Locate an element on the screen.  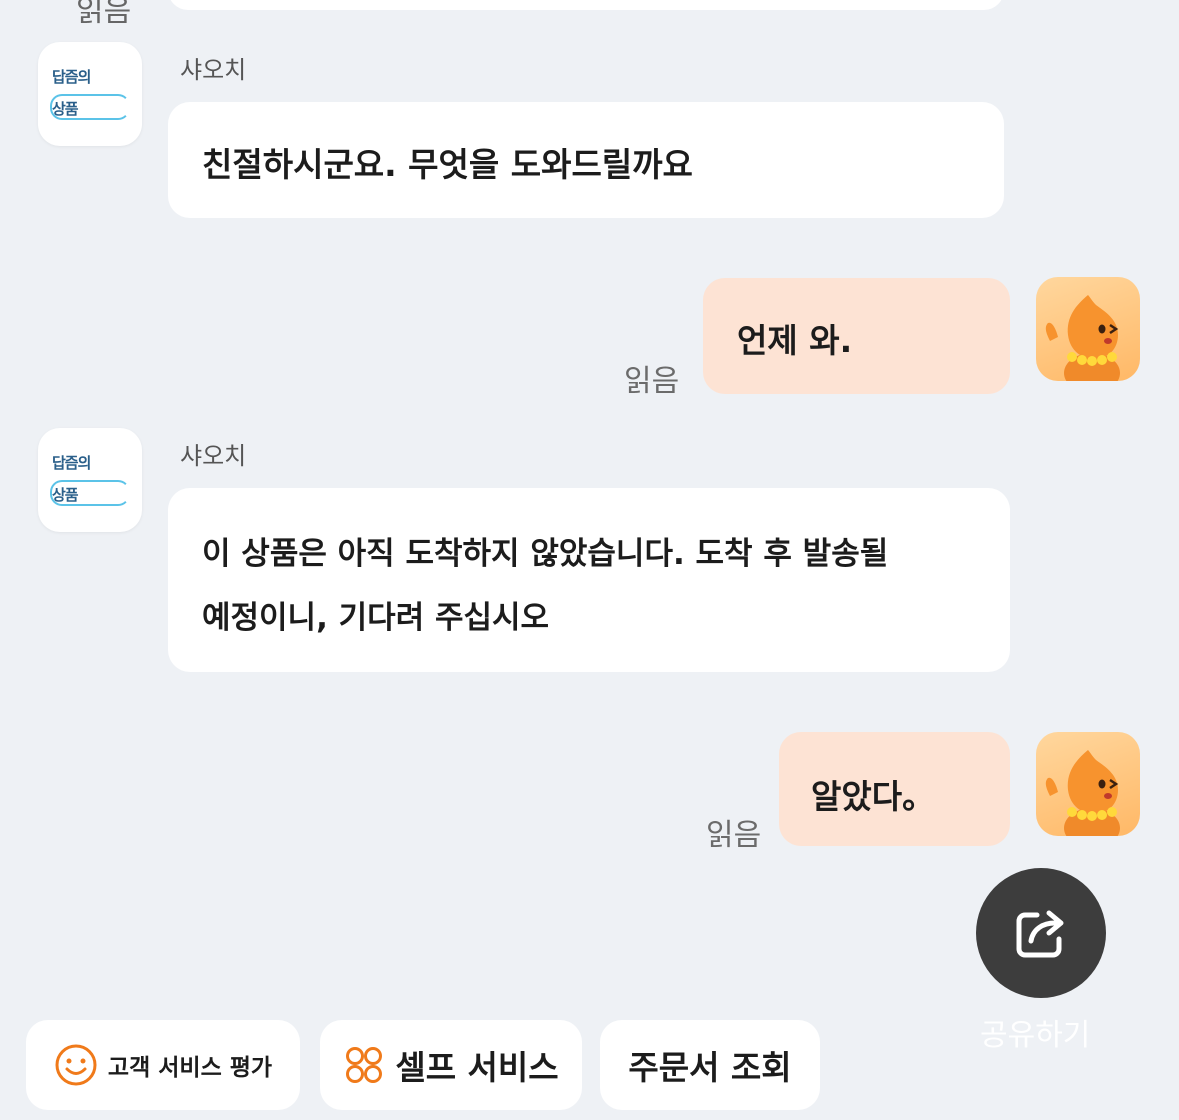
order-lookup-button: 주문서 조회 is located at coordinates (710, 1065).